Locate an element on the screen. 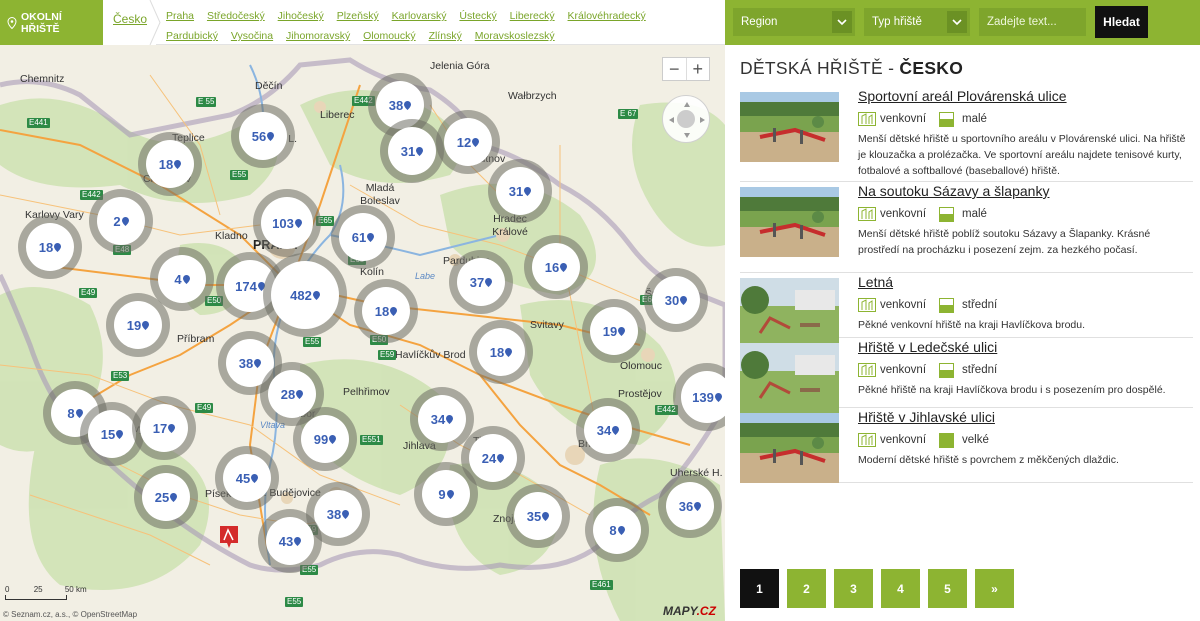 The width and height of the screenshot is (1200, 621). playground-cluster-marker: 61 is located at coordinates (363, 237).